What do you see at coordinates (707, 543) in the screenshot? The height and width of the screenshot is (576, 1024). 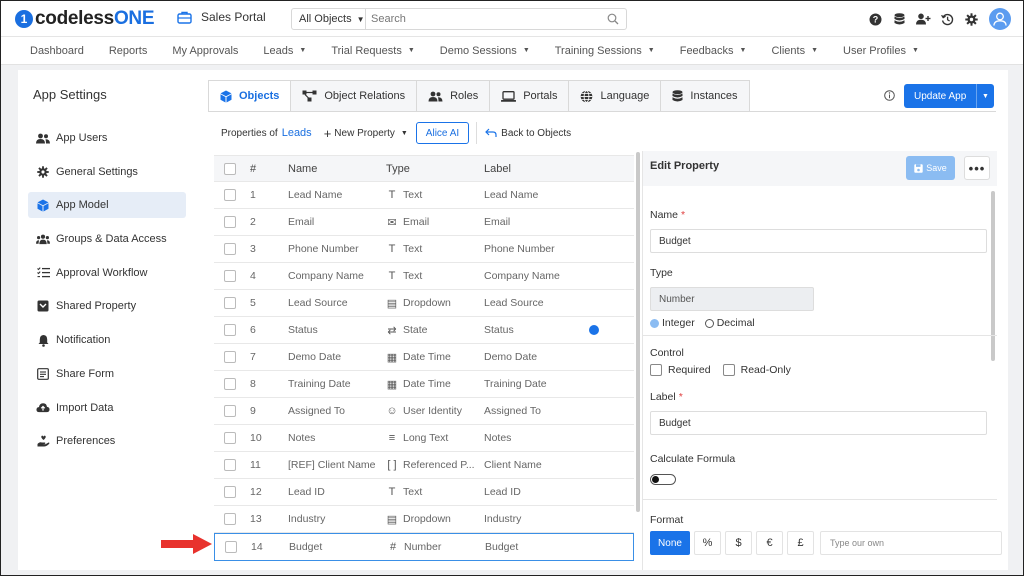 I see `format-percent-button: %` at bounding box center [707, 543].